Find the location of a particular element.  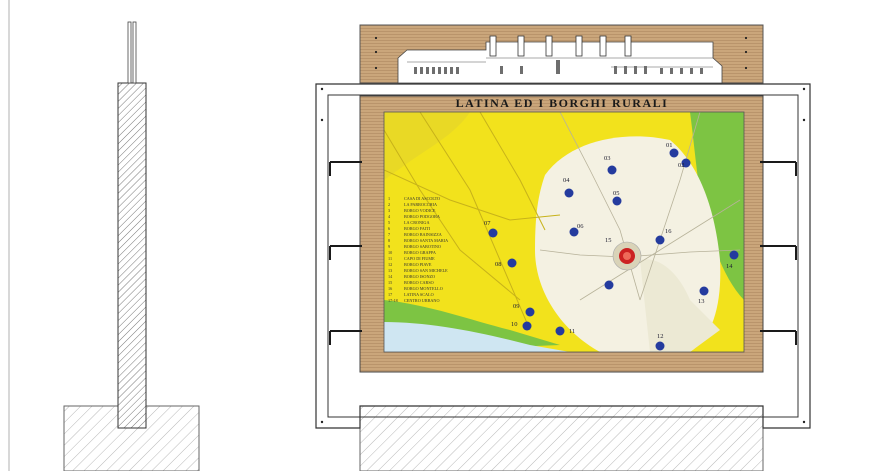

marker-03-label: 03 is located at coordinates (607, 158).